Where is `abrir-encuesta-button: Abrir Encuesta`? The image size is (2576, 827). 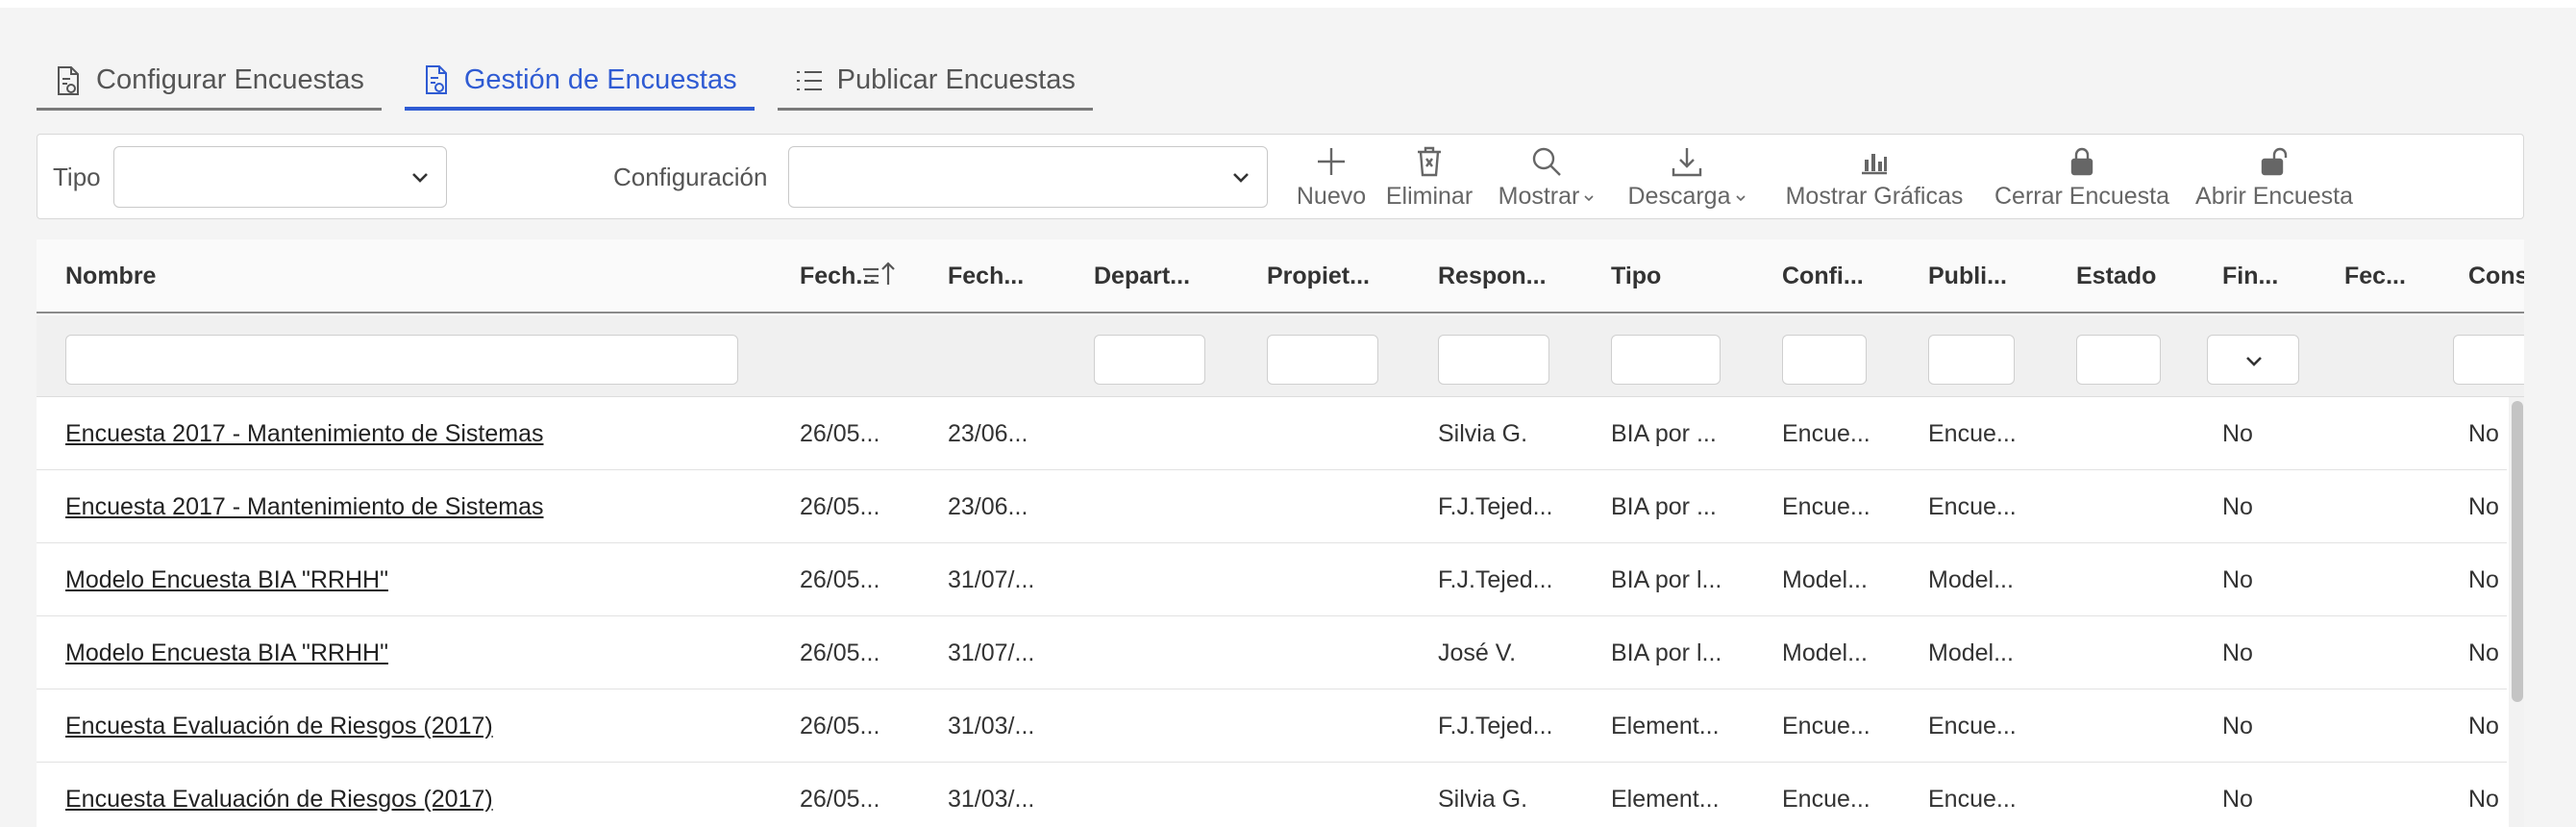 abrir-encuesta-button: Abrir Encuesta is located at coordinates (2274, 178).